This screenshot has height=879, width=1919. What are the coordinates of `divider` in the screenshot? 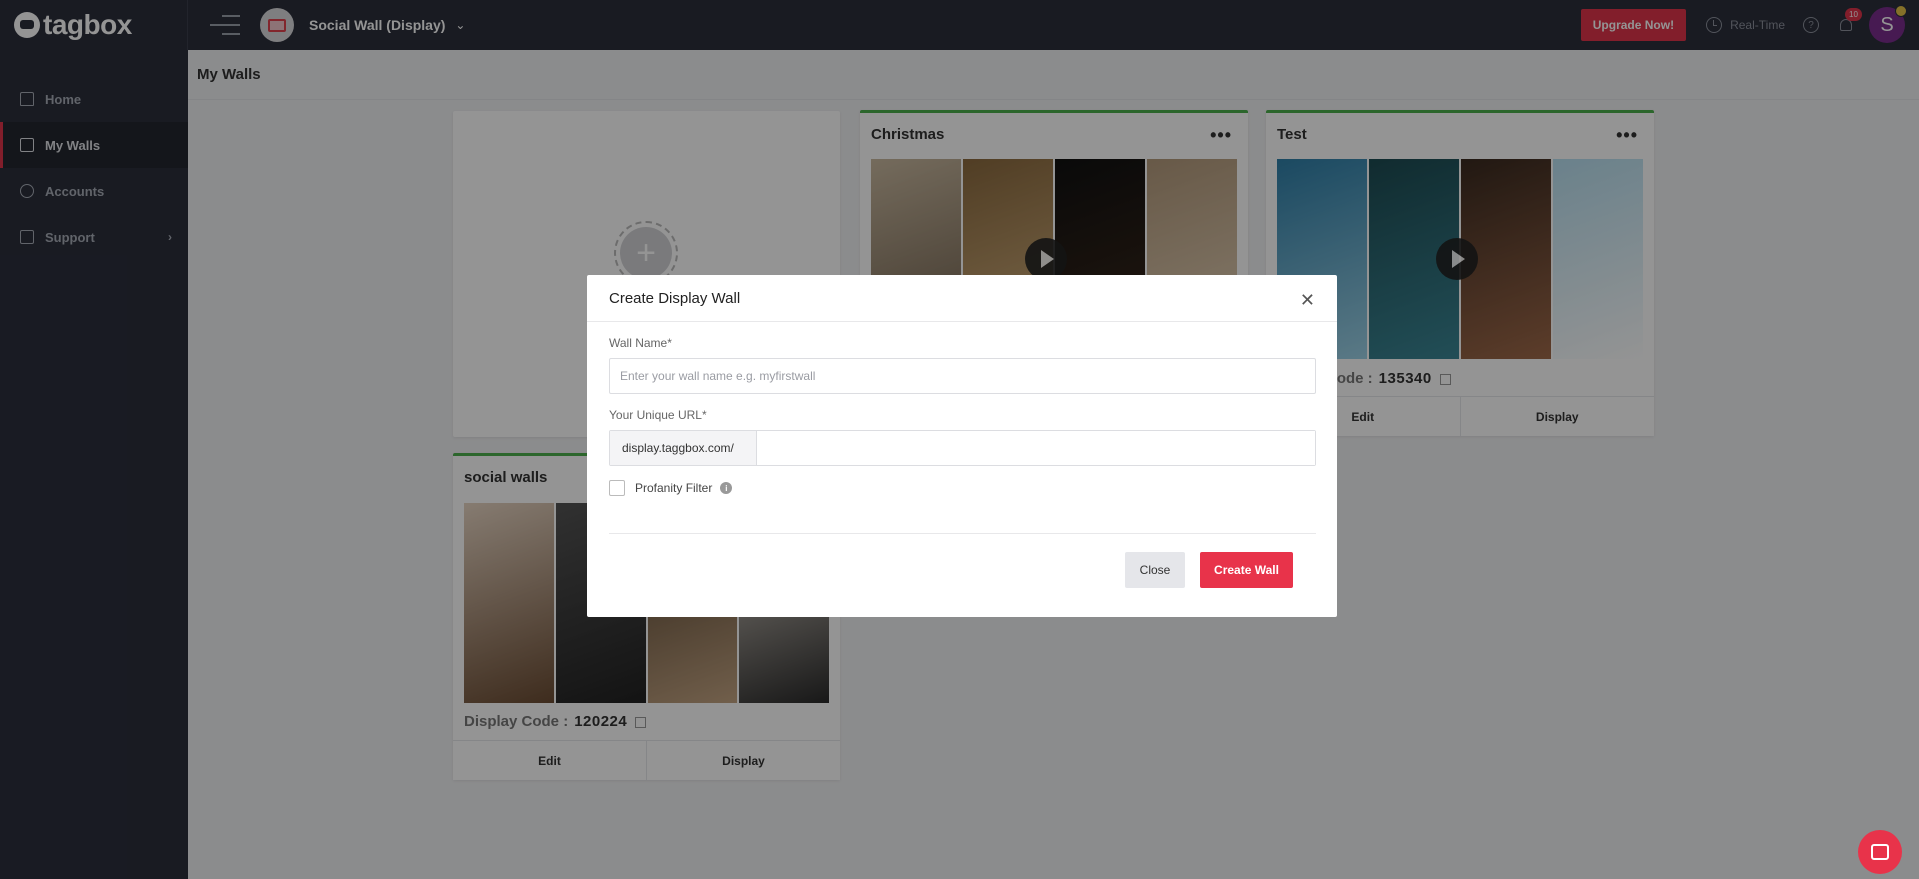 It's located at (962, 533).